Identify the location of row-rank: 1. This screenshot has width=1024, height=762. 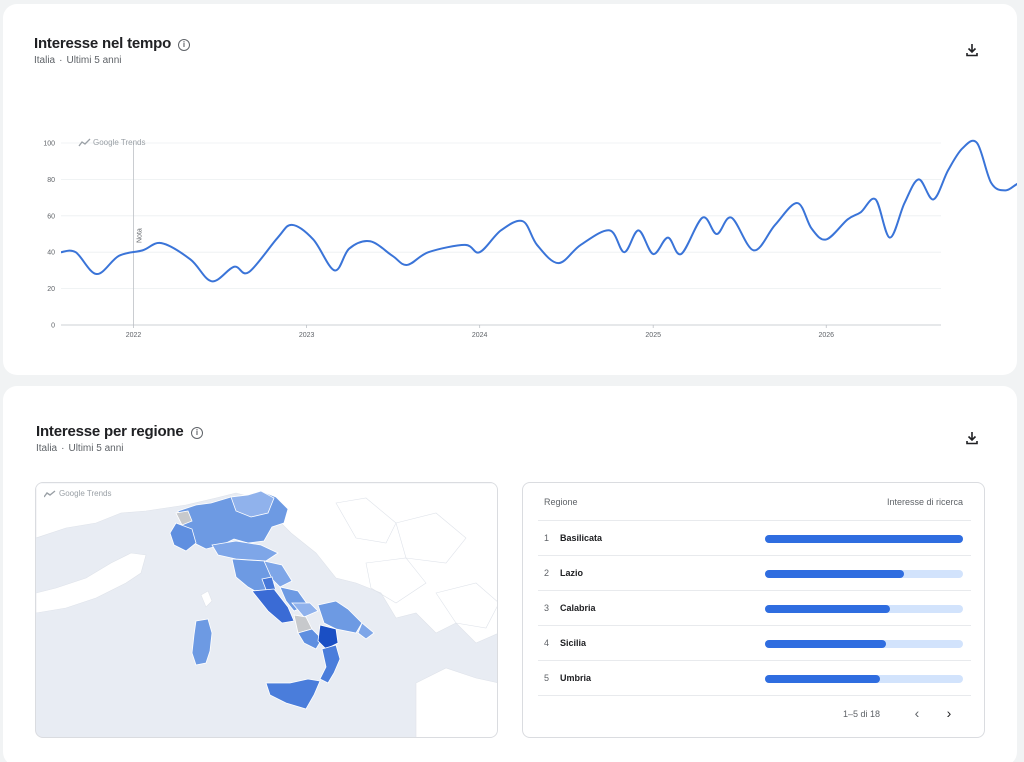
(547, 538).